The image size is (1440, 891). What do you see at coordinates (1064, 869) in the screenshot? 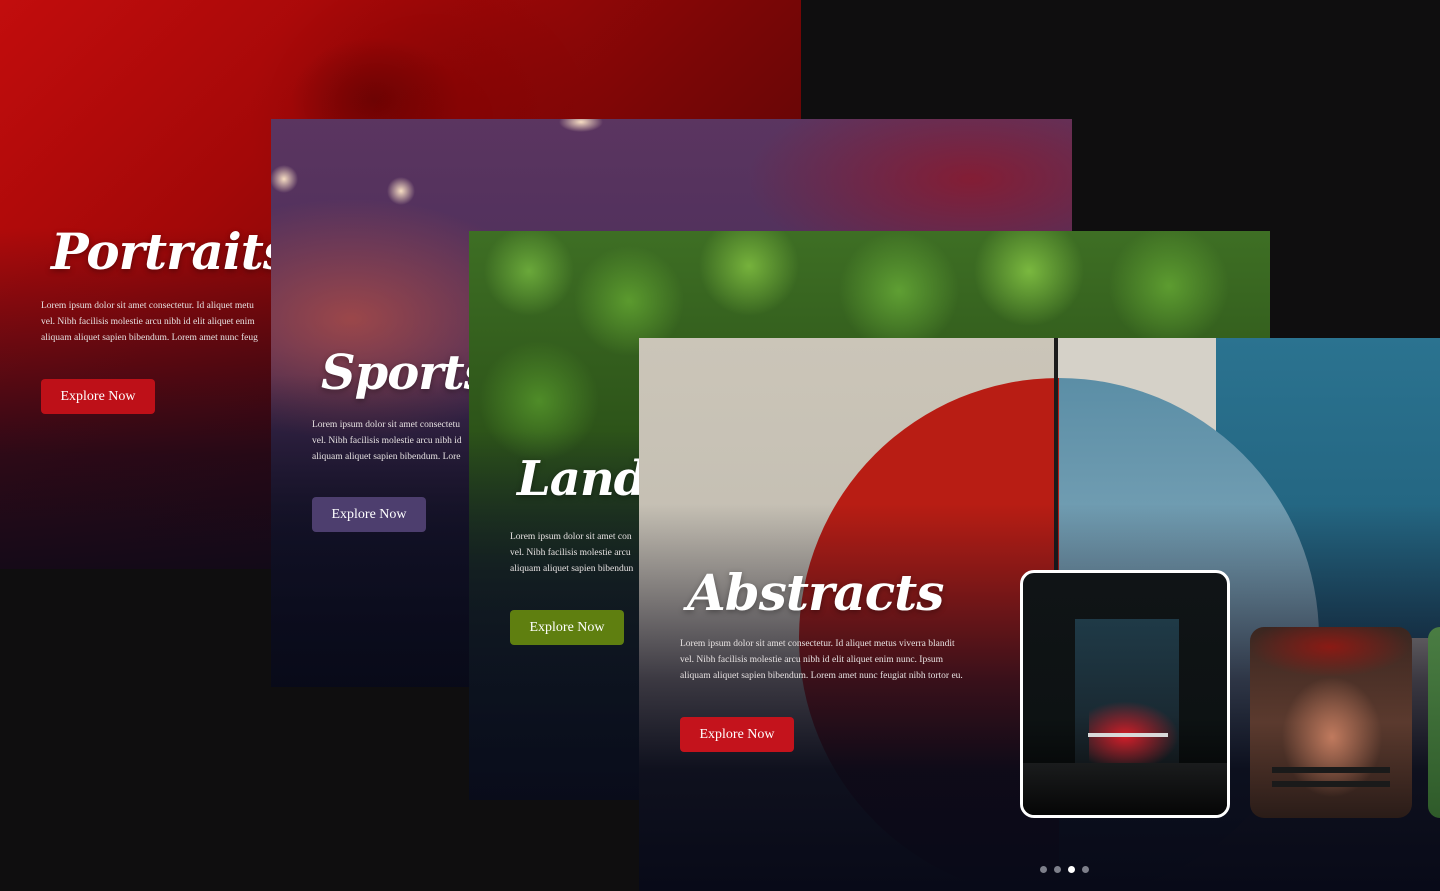
I see `carousel-pagination` at bounding box center [1064, 869].